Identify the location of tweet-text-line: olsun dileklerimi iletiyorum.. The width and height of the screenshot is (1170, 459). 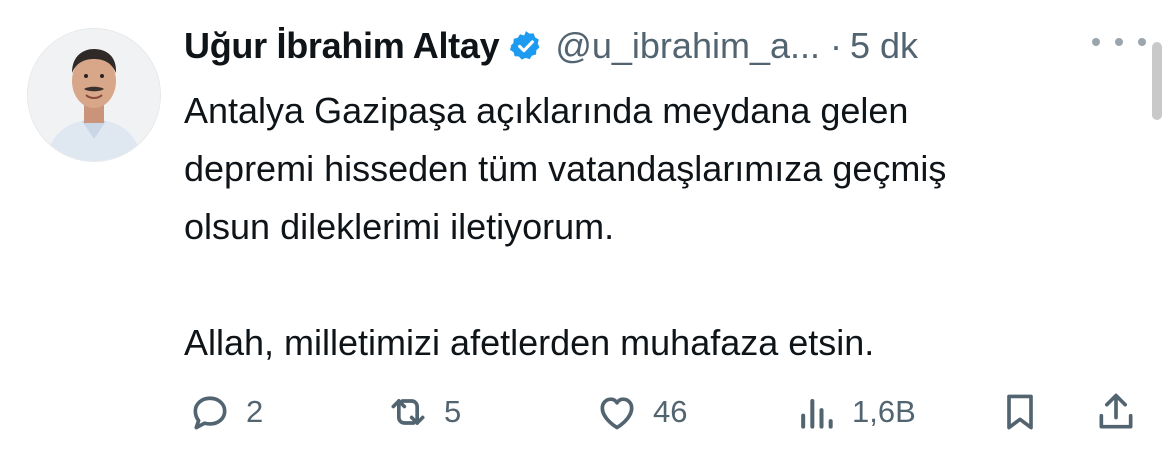
(399, 226).